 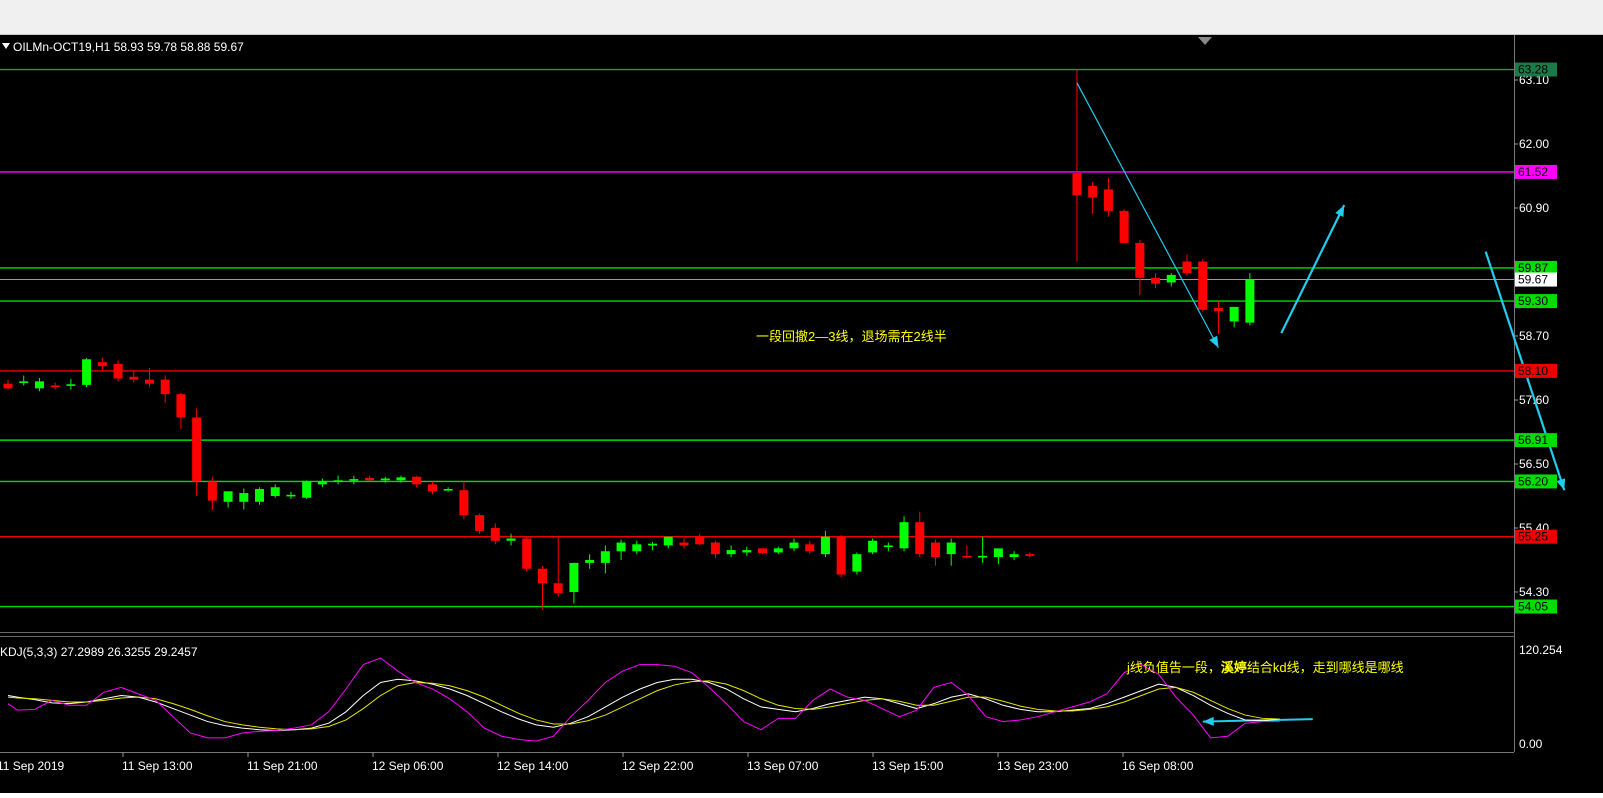 I want to click on price-tag-58.10: 58.10, so click(x=1536, y=370).